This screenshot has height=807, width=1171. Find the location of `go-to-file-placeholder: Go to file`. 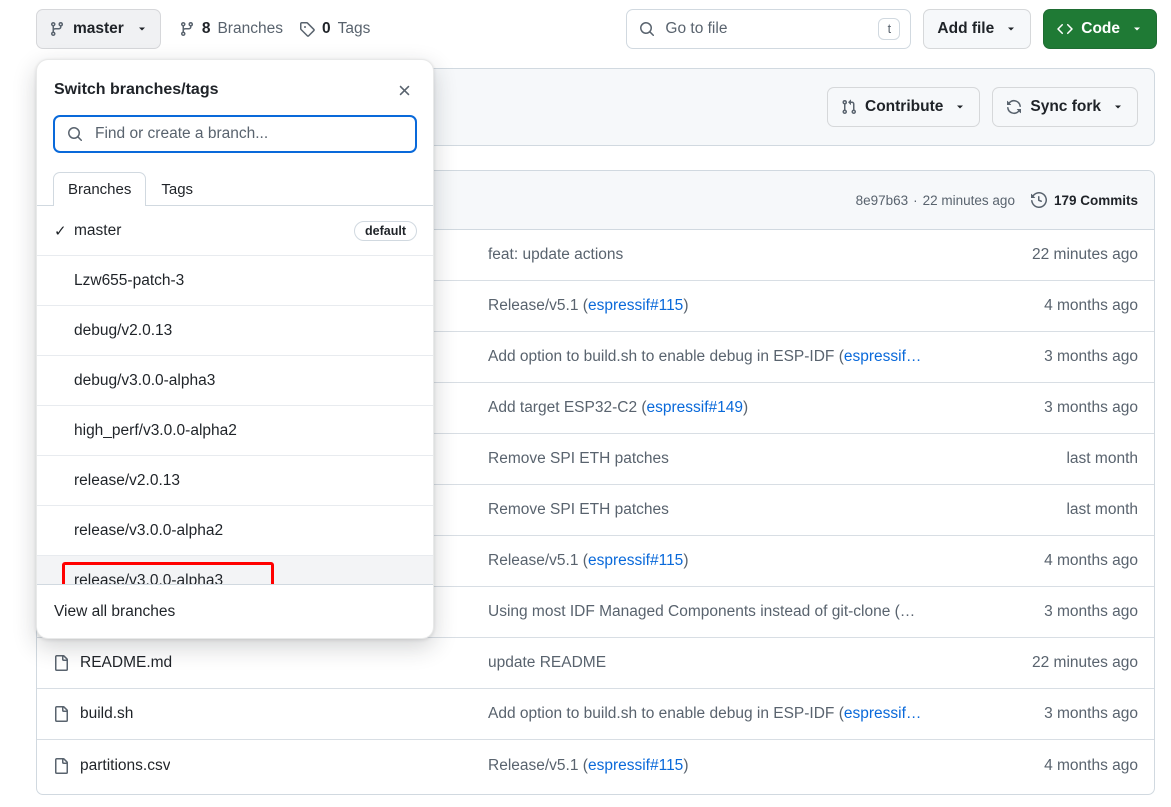

go-to-file-placeholder: Go to file is located at coordinates (696, 28).